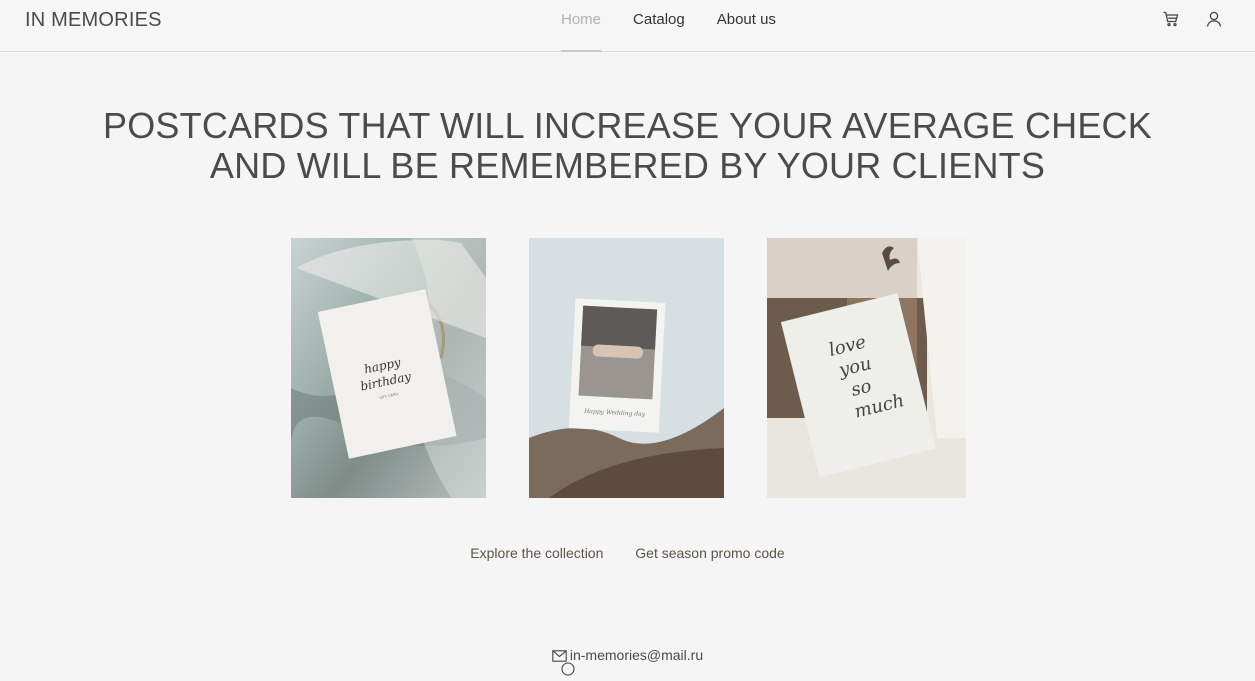  Describe the element at coordinates (709, 553) in the screenshot. I see `promo-code-link: Get season promo code` at that location.